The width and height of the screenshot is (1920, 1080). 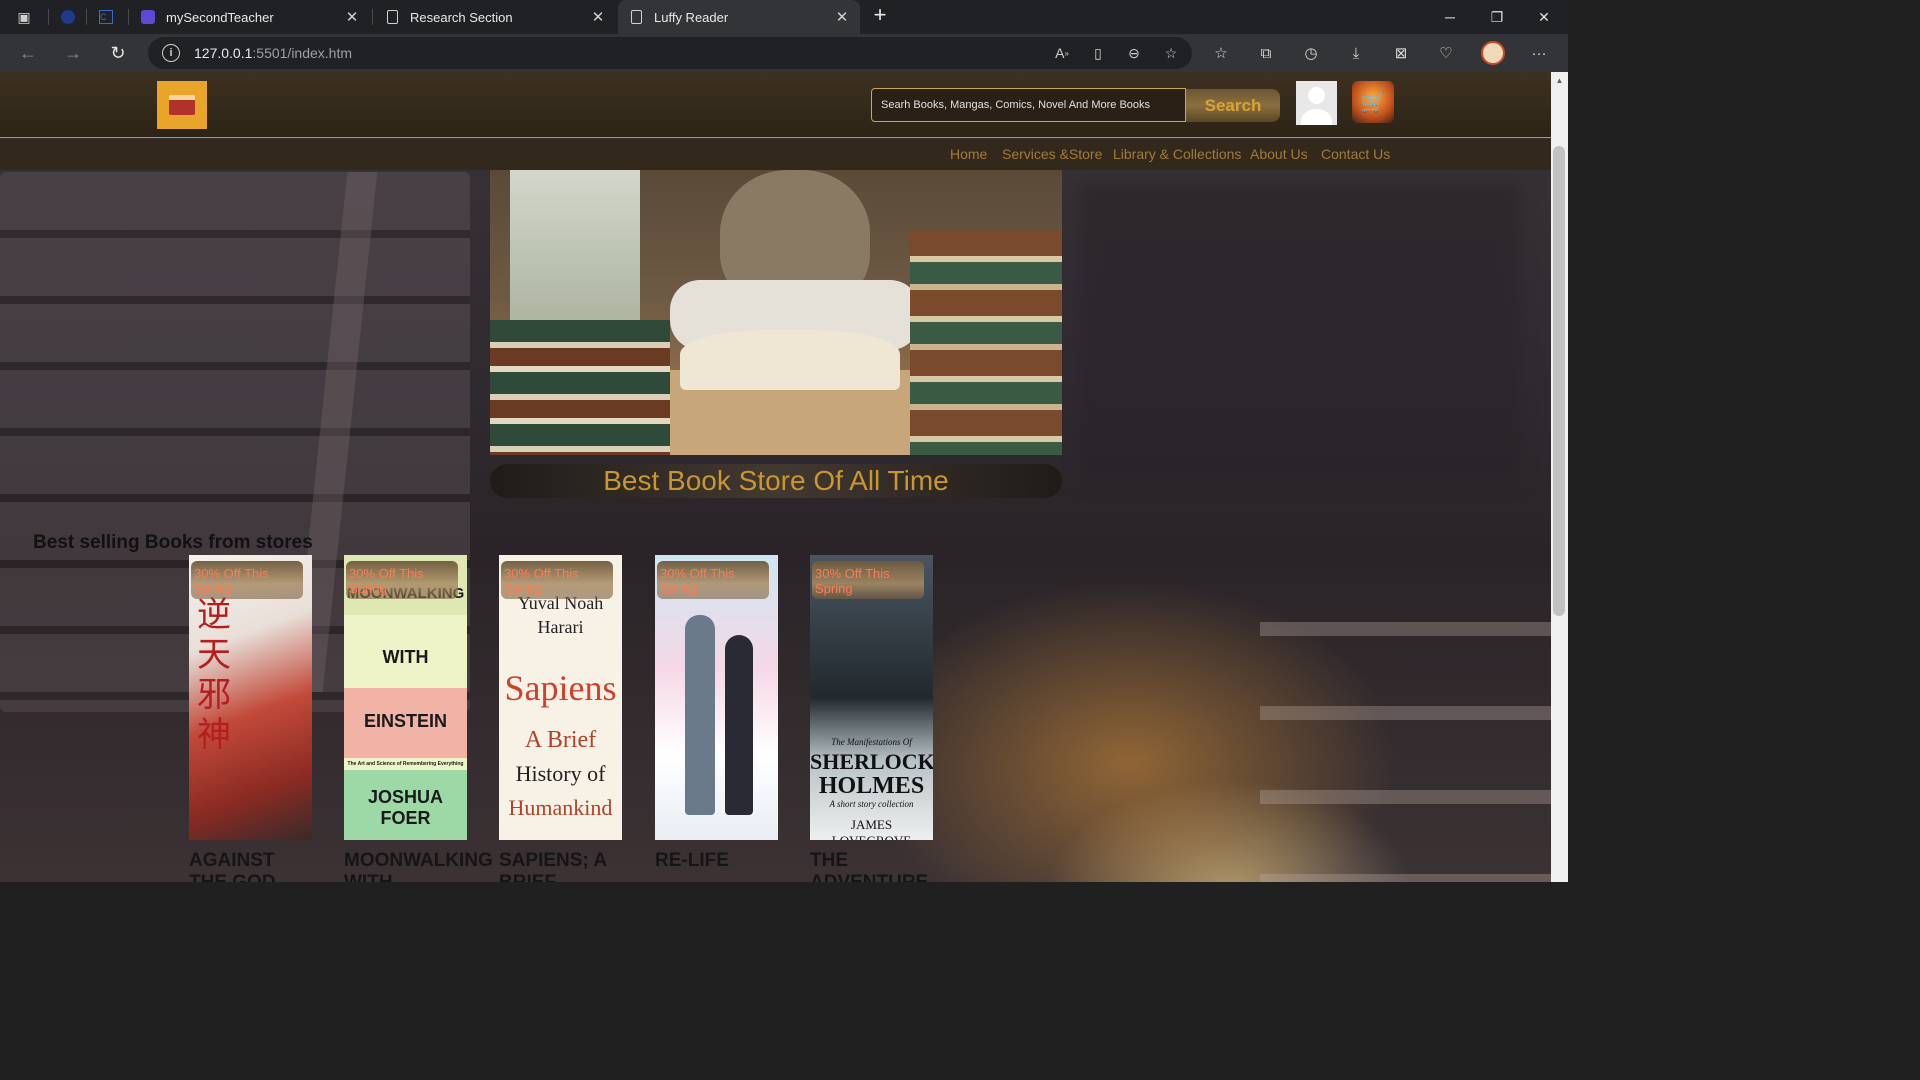 What do you see at coordinates (1316, 103) in the screenshot?
I see `user-account-icon` at bounding box center [1316, 103].